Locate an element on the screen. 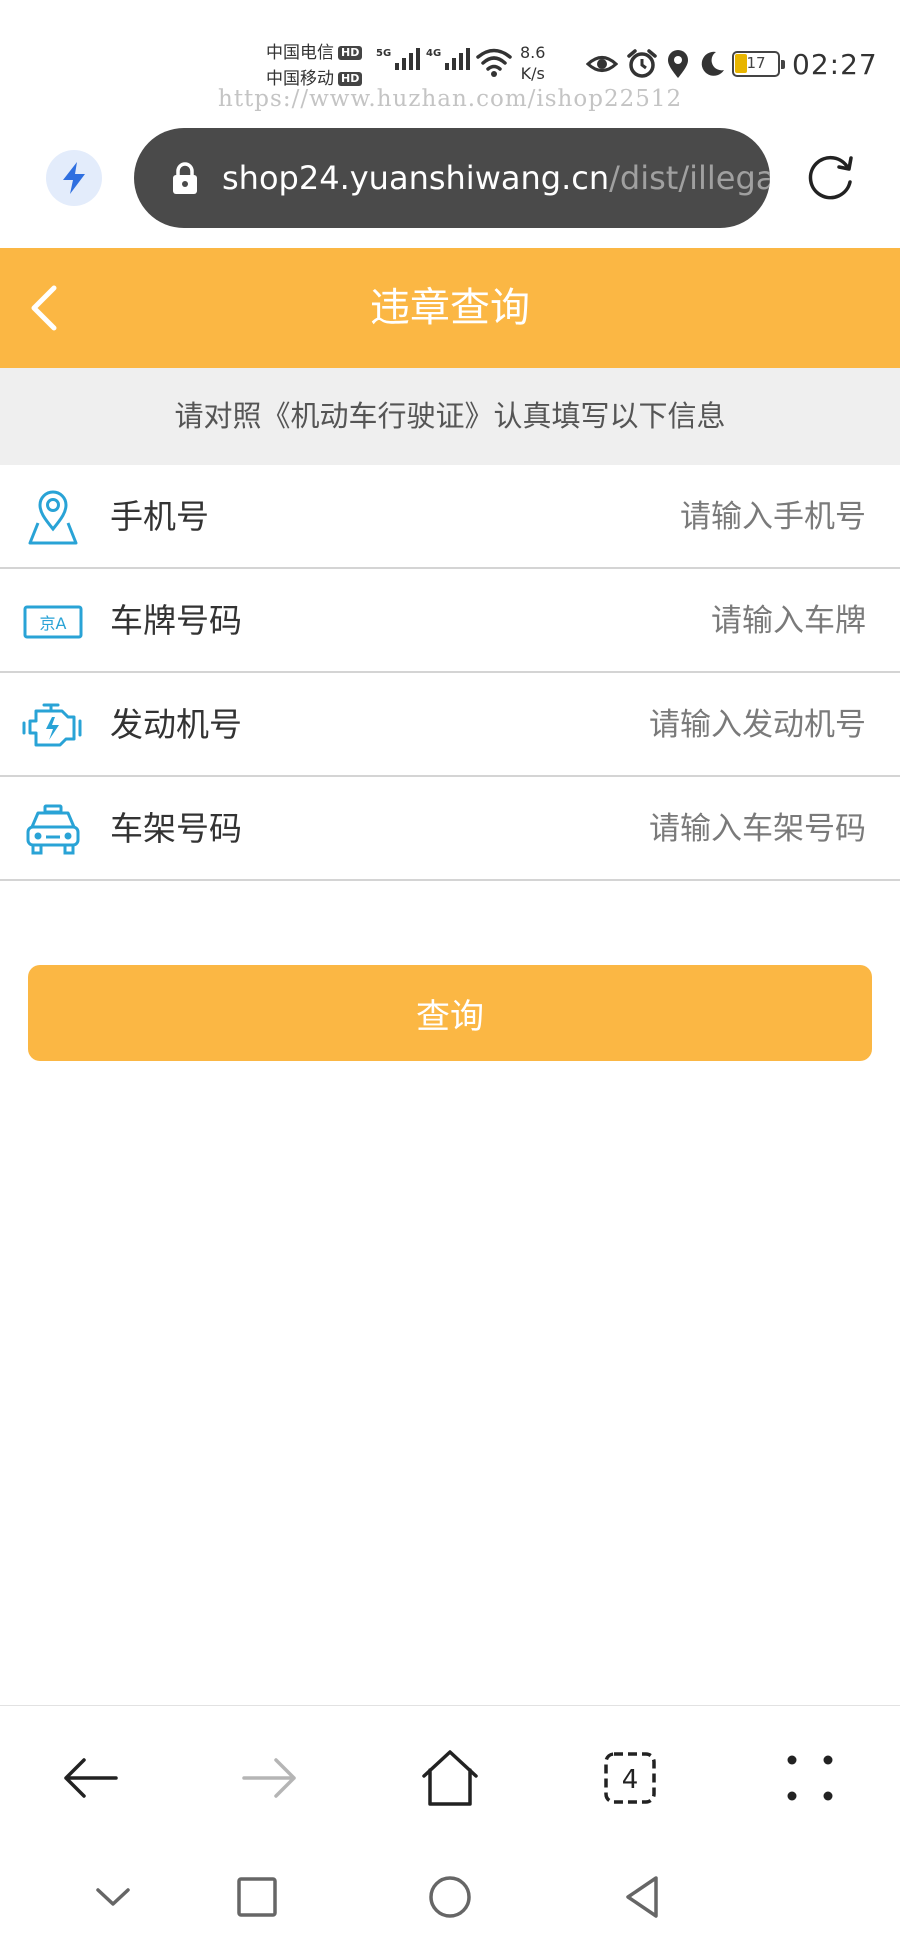  carrier-1-name: 中国电信 is located at coordinates (300, 53).